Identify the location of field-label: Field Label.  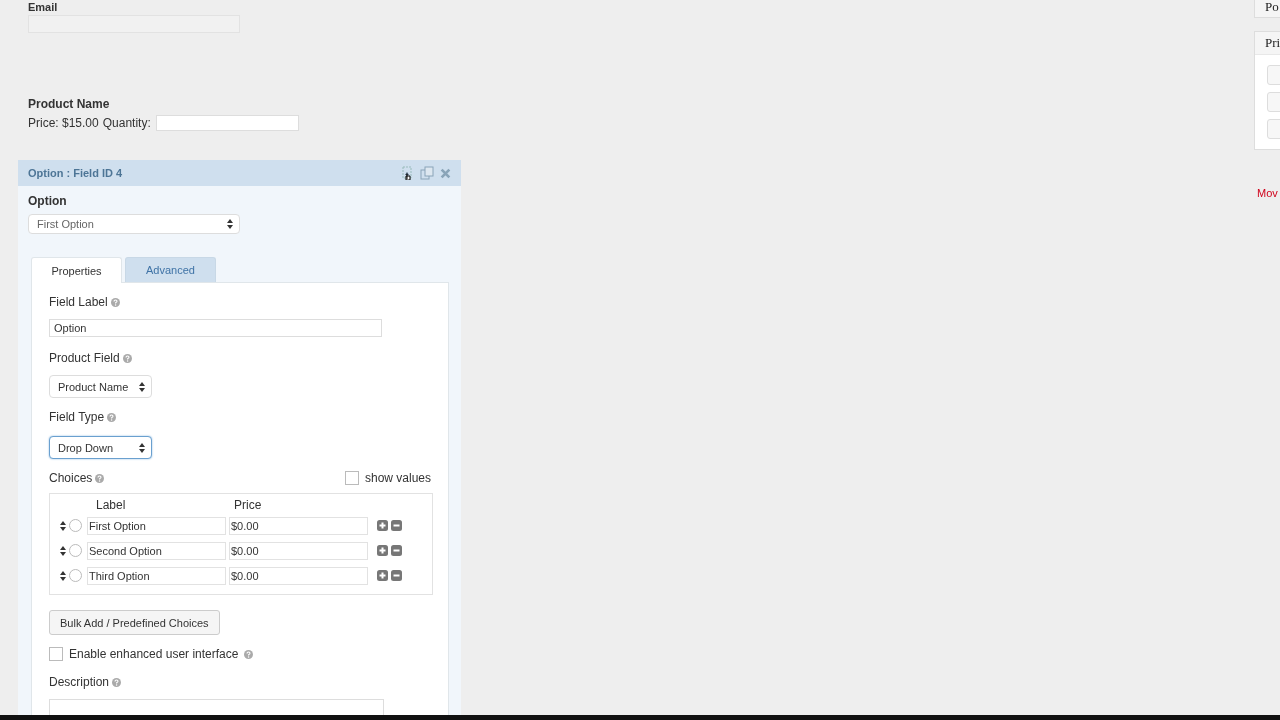
(78, 302).